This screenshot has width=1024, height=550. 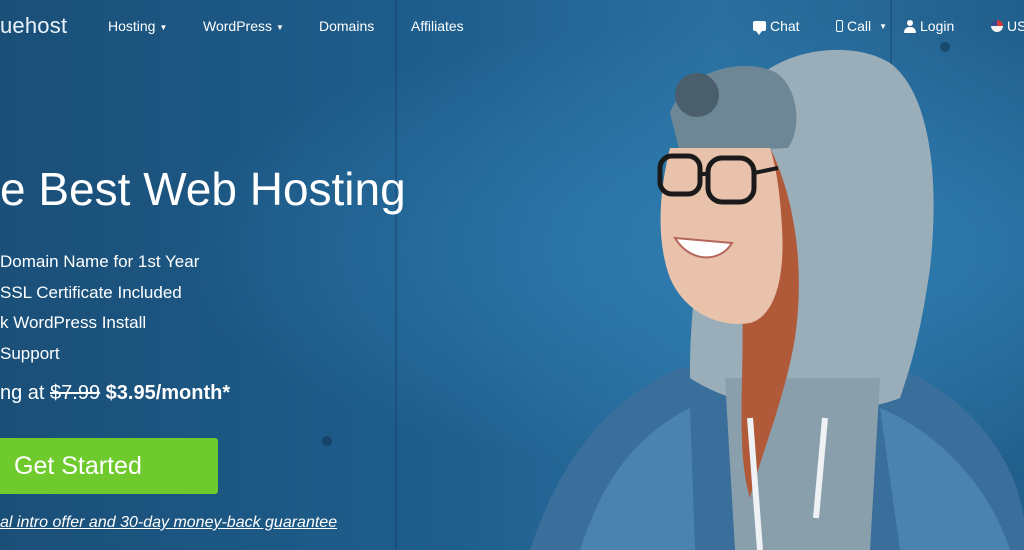 I want to click on chat-label: Chat, so click(x=785, y=26).